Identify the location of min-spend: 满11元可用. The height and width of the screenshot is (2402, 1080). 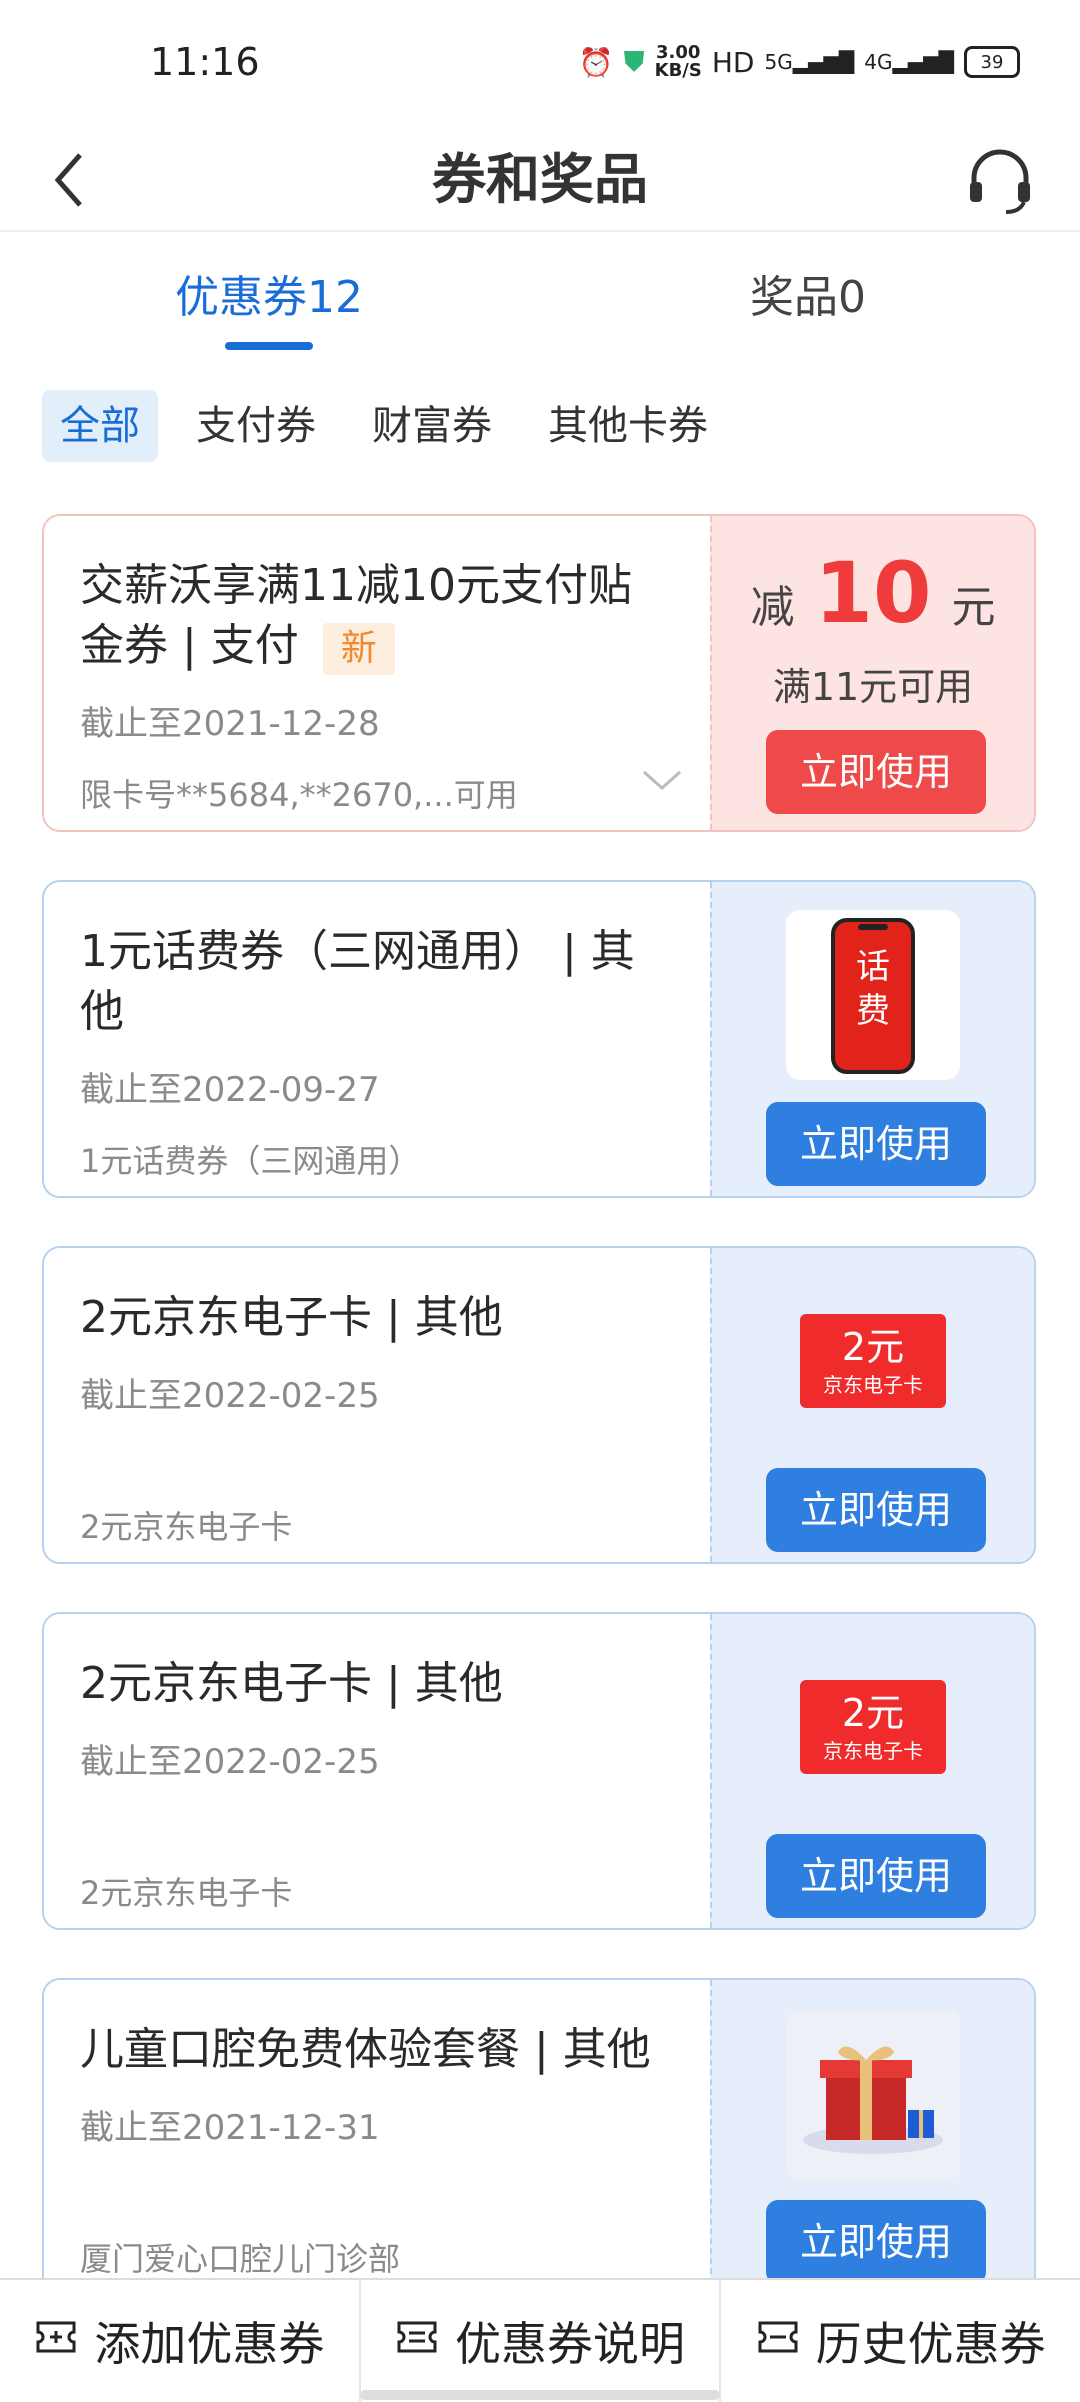
(873, 687).